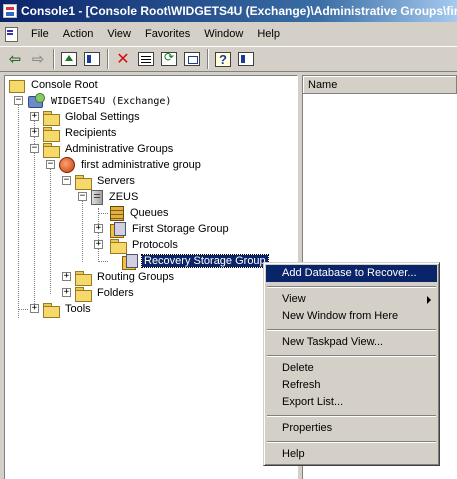 This screenshot has width=457, height=479. I want to click on tree-node-global-settings: + Global Settings, so click(86, 117).